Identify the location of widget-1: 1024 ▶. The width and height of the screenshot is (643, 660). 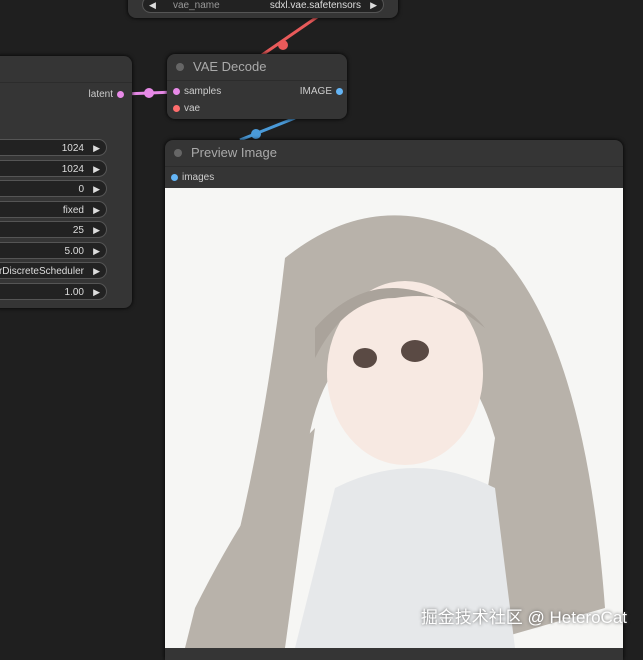
(53, 168).